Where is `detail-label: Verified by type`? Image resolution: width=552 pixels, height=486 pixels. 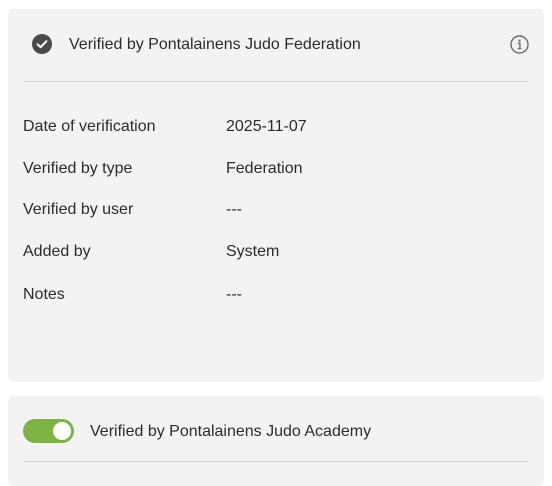
detail-label: Verified by type is located at coordinates (78, 168).